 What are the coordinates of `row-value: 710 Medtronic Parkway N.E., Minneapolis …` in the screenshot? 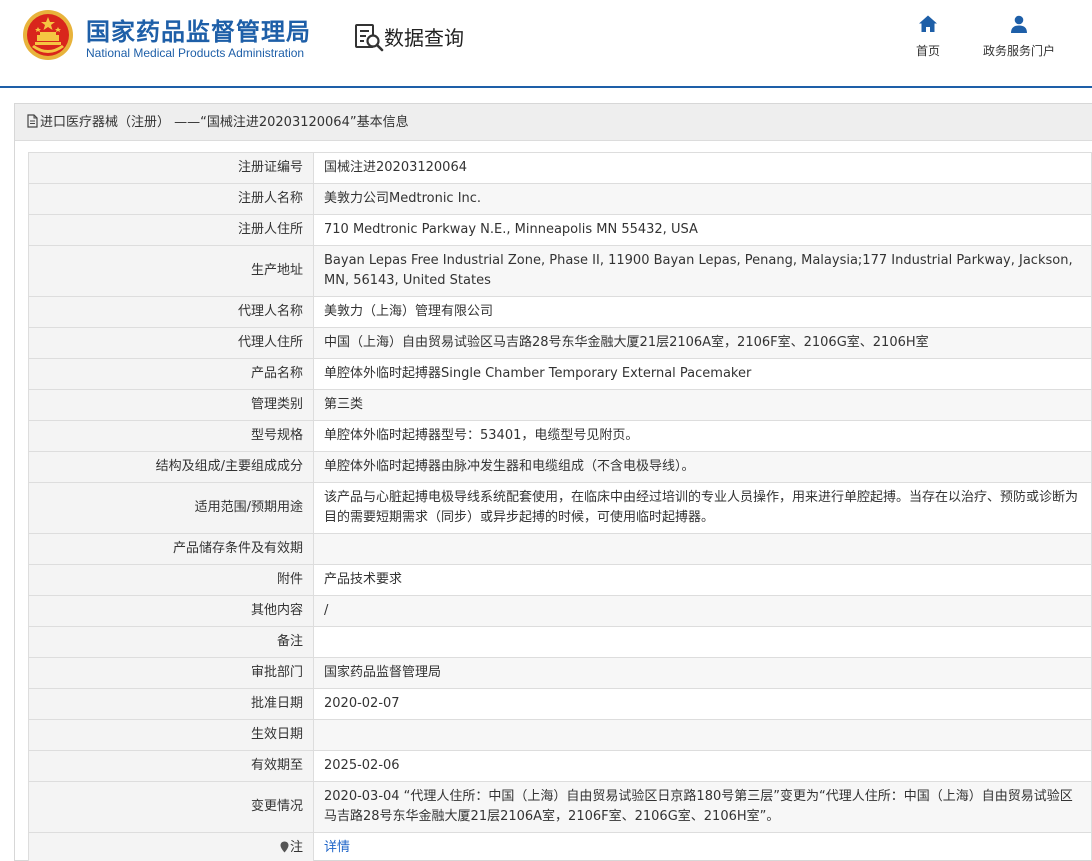 It's located at (702, 230).